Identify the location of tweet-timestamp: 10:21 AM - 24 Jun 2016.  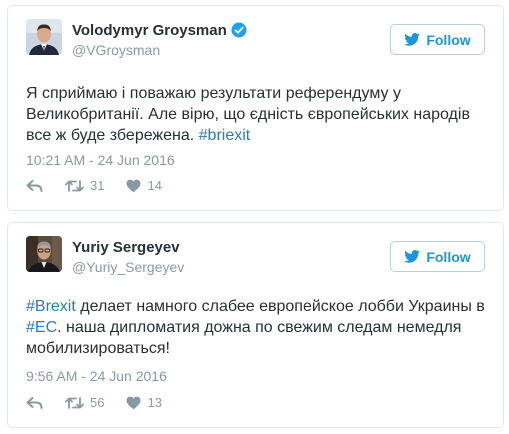
(100, 160).